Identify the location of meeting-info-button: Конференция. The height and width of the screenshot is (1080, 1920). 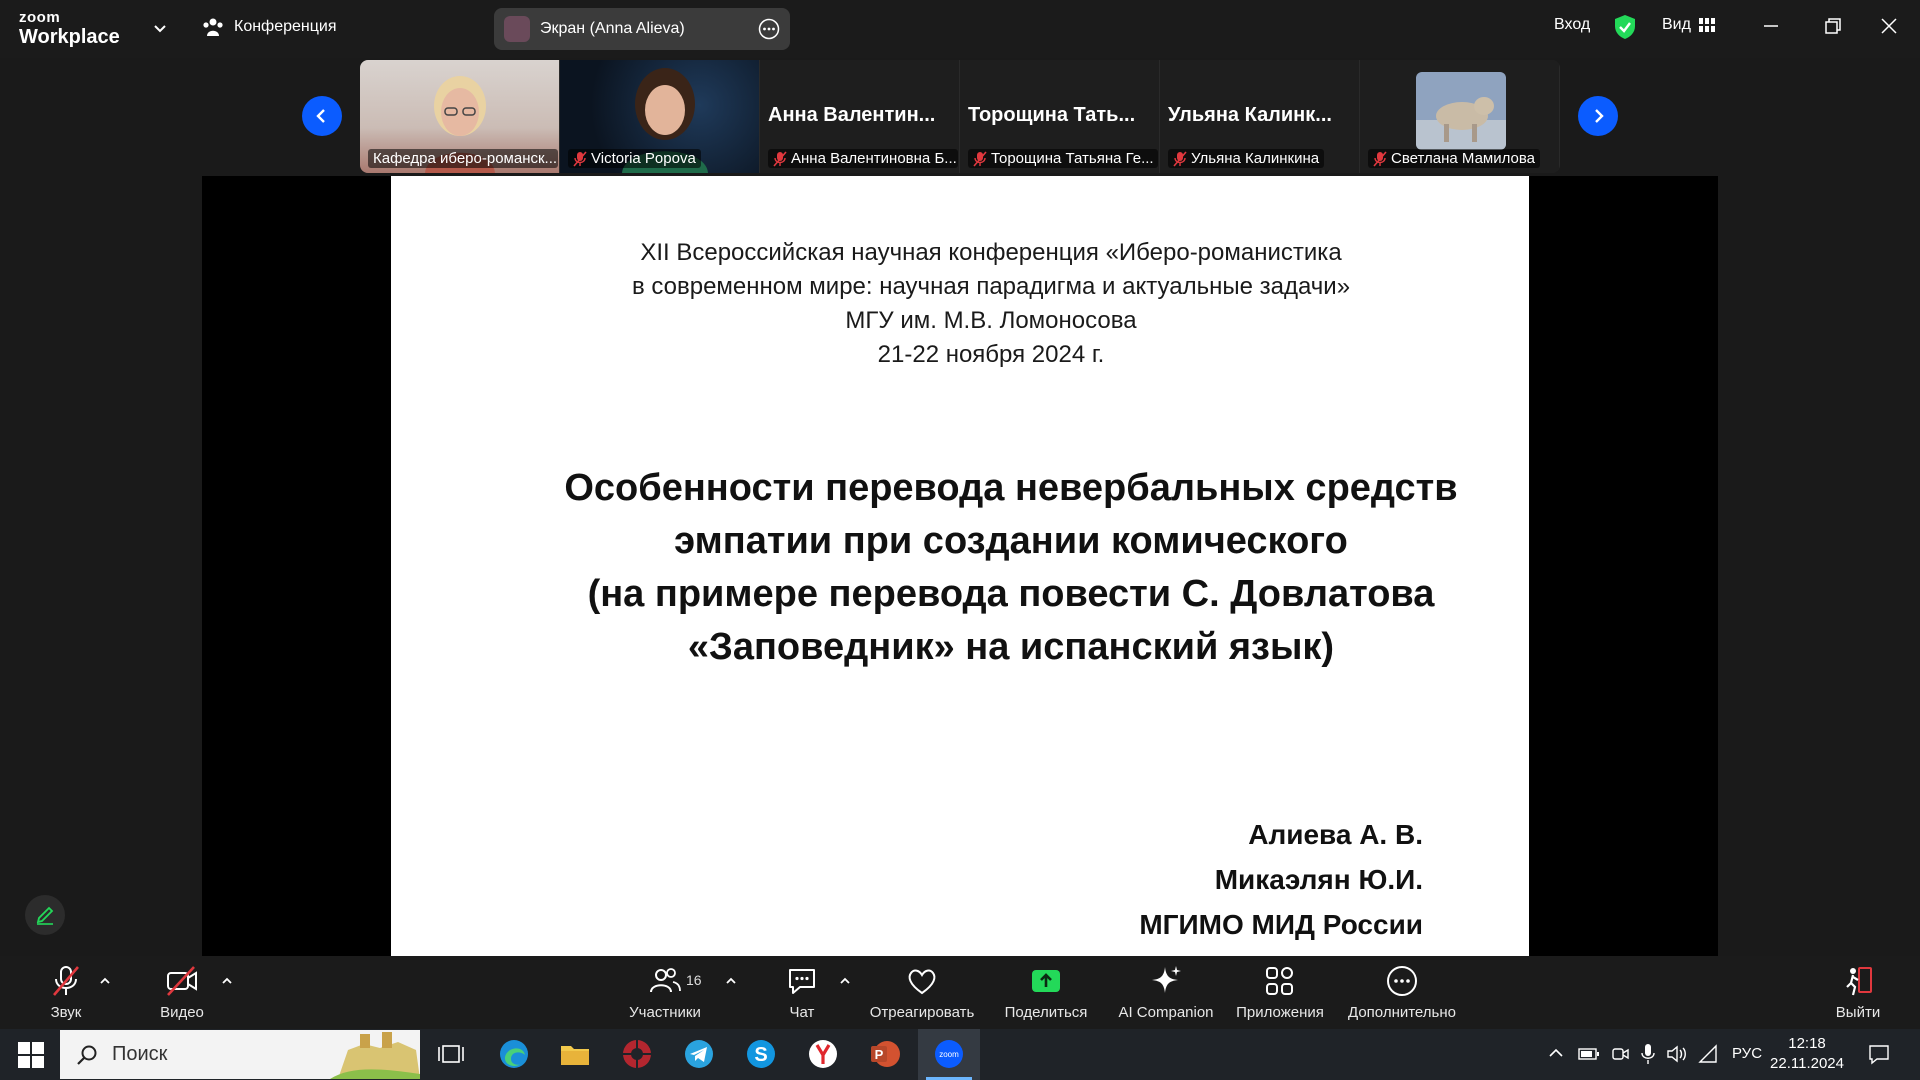
(269, 27).